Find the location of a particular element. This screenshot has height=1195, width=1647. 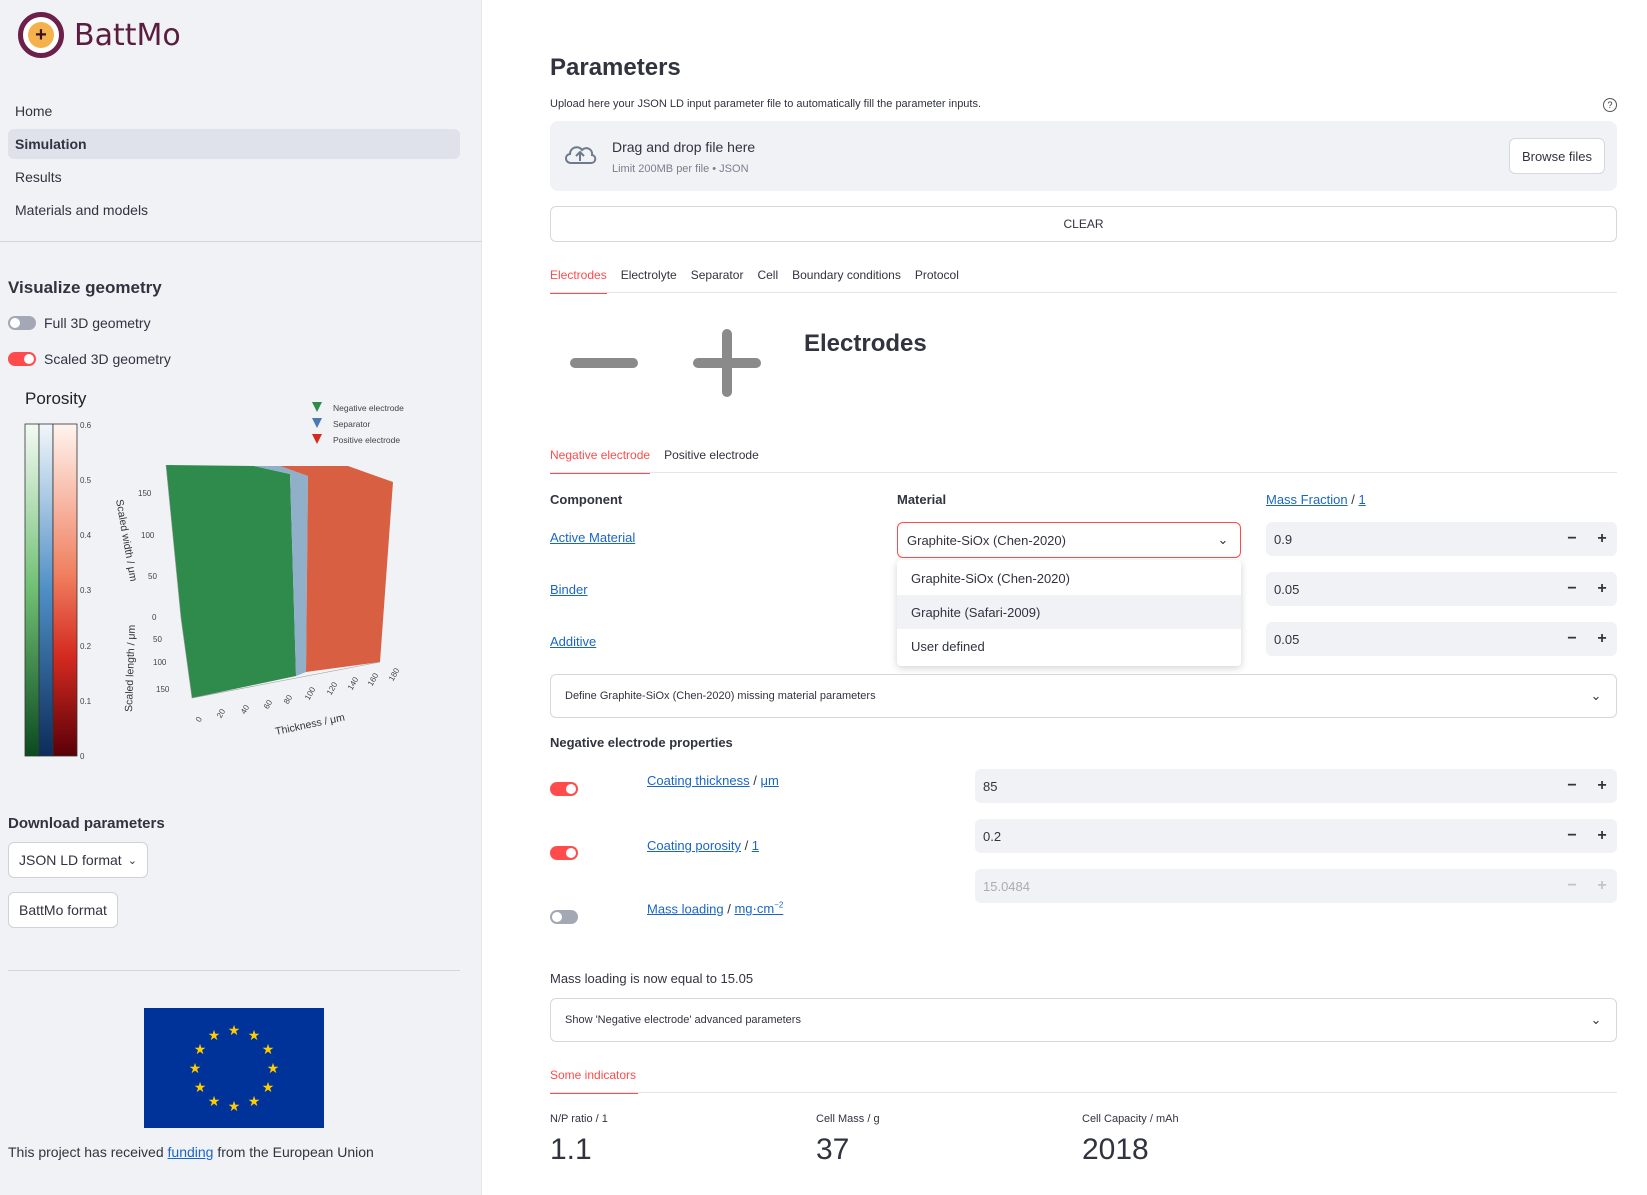

coating-thickness-unit-link: μm is located at coordinates (769, 780).